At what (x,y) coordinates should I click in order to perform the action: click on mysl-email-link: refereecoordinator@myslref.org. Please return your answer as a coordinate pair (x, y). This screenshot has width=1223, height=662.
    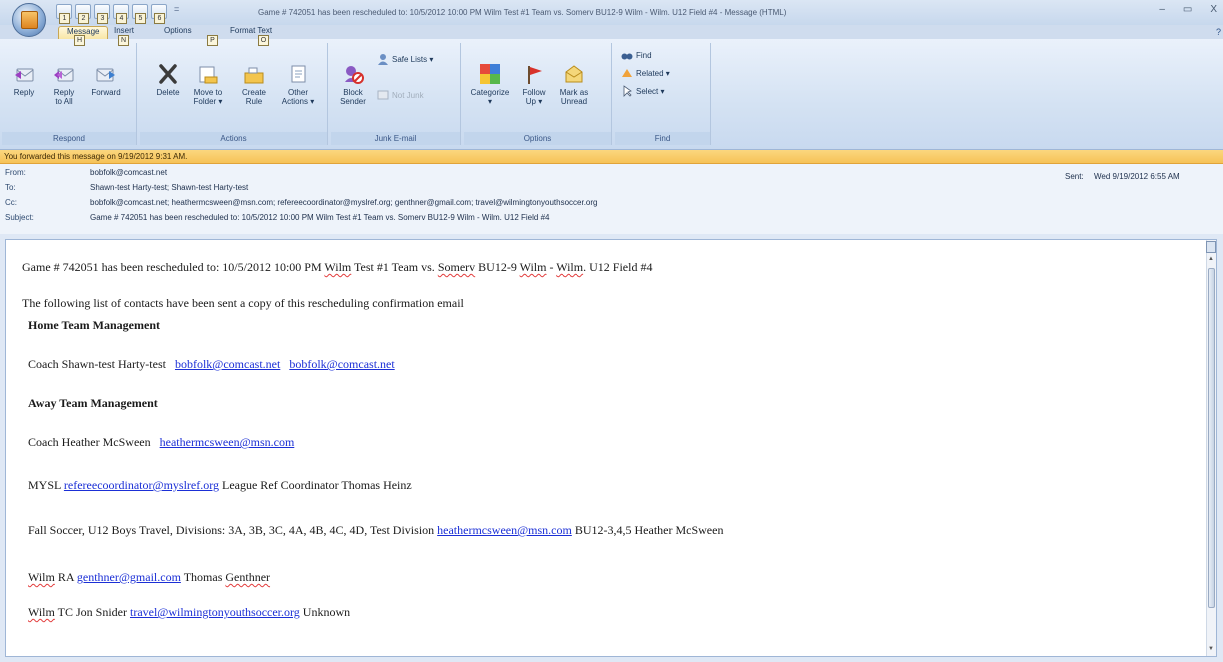
    Looking at the image, I should click on (141, 485).